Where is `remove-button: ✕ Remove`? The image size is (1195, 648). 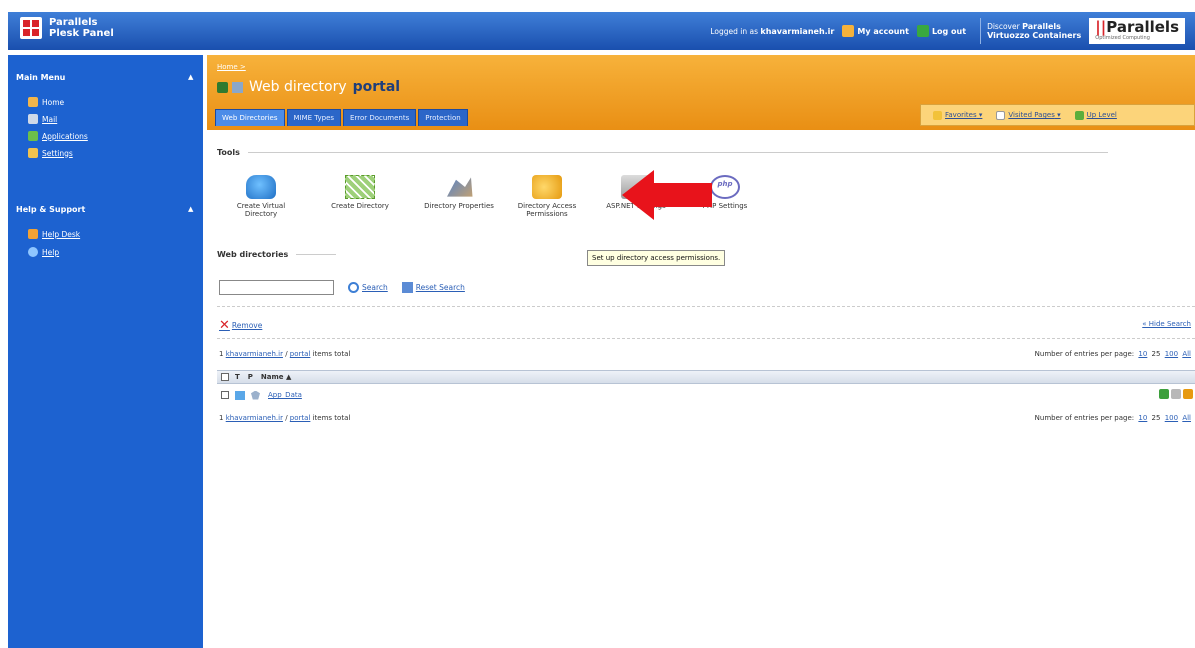
remove-button: ✕ Remove is located at coordinates (240, 325).